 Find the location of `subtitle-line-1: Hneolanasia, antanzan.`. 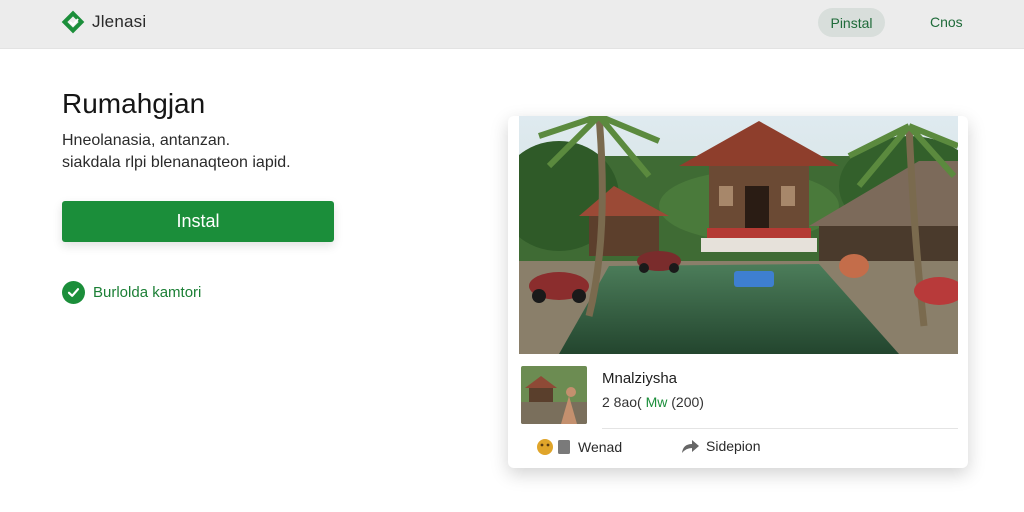

subtitle-line-1: Hneolanasia, antanzan. is located at coordinates (146, 140).